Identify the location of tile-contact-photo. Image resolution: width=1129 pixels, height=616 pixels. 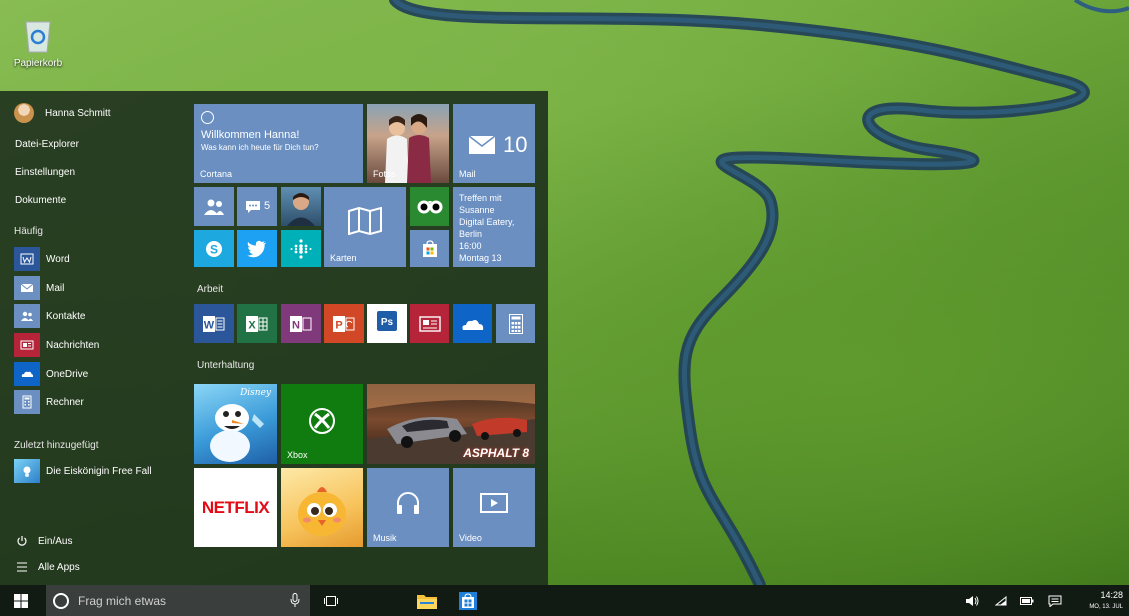
(301, 206).